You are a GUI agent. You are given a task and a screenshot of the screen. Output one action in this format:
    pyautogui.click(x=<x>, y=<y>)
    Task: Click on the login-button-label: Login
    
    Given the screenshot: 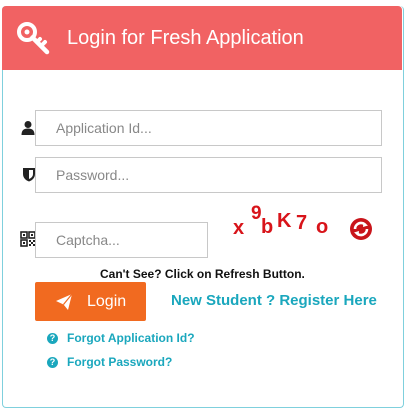 What is the action you would take?
    pyautogui.click(x=107, y=301)
    